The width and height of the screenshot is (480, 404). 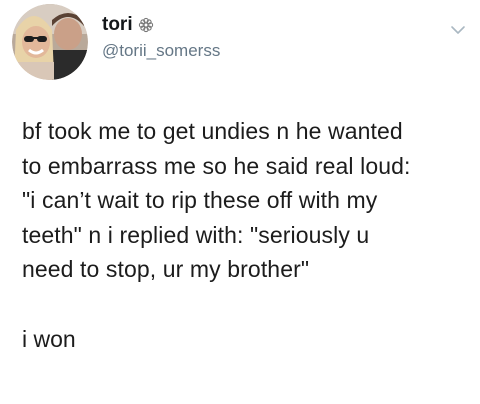 I want to click on avatar-photo, so click(x=50, y=42).